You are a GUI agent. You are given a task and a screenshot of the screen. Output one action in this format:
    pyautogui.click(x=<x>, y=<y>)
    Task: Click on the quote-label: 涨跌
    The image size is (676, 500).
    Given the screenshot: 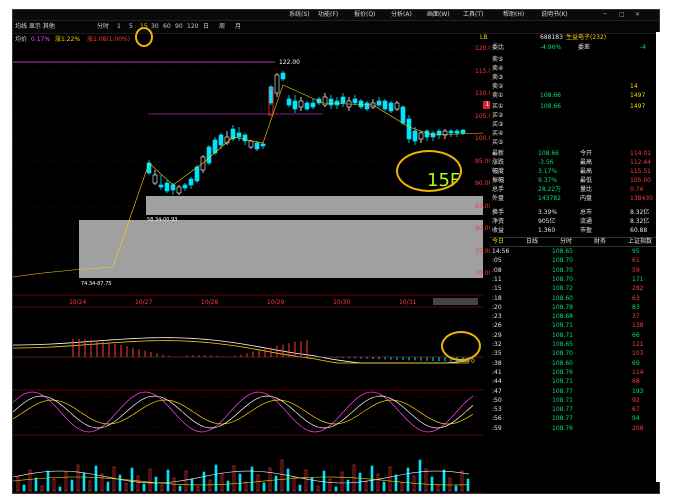 What is the action you would take?
    pyautogui.click(x=498, y=162)
    